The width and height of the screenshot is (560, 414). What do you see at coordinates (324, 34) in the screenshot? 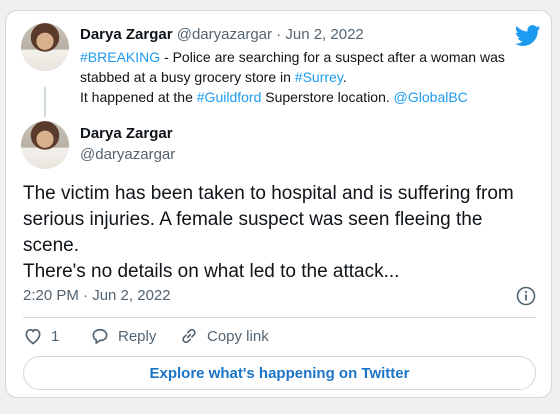
I see `quoted-date: Jun 2, 2022` at bounding box center [324, 34].